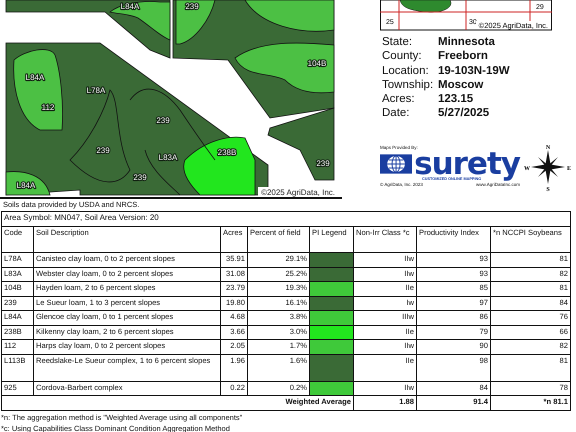 Image resolution: width=576 pixels, height=432 pixels. I want to click on info-value: Moscow, so click(461, 85).